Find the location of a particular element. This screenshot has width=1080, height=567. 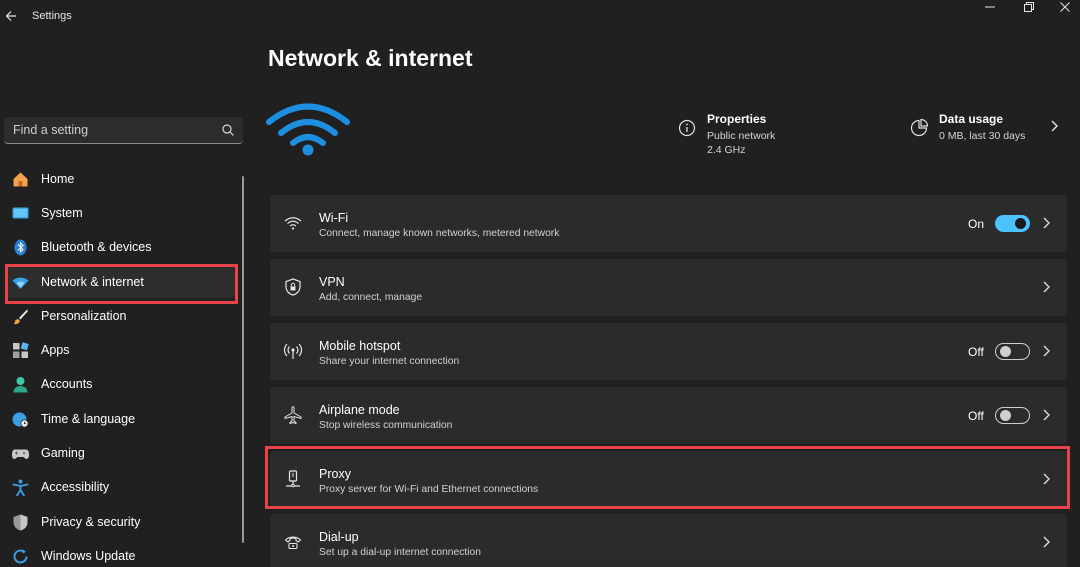

app-title: Settings is located at coordinates (52, 16).